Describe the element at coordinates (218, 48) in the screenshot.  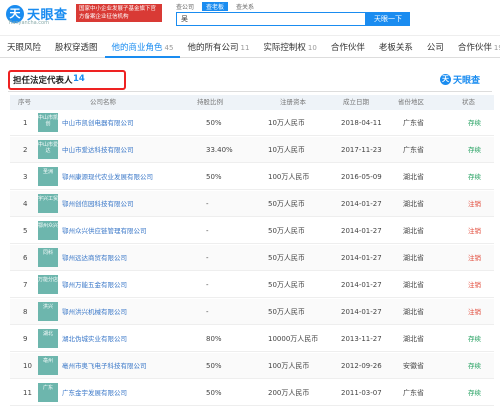
I see `tab-all-companies: 他的所有公司 11` at that location.